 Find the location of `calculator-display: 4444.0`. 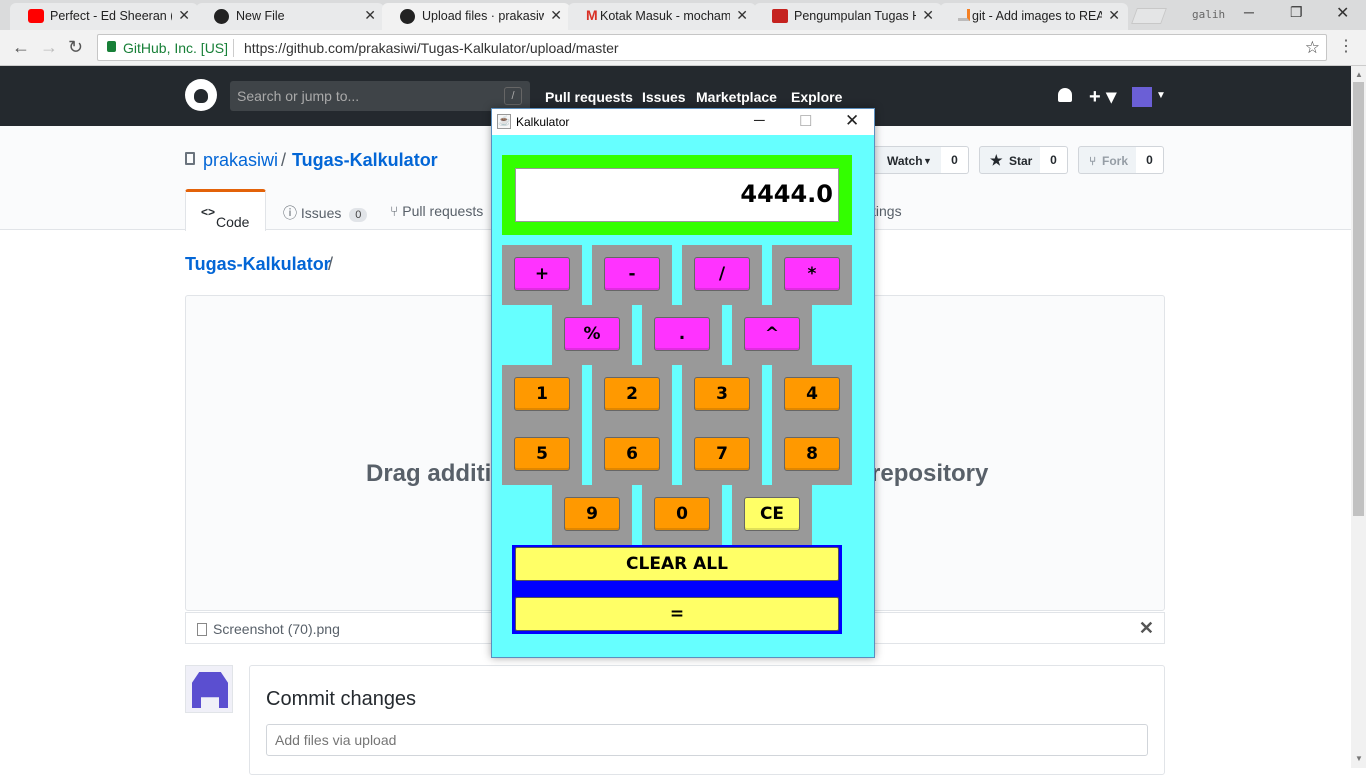

calculator-display: 4444.0 is located at coordinates (677, 195).